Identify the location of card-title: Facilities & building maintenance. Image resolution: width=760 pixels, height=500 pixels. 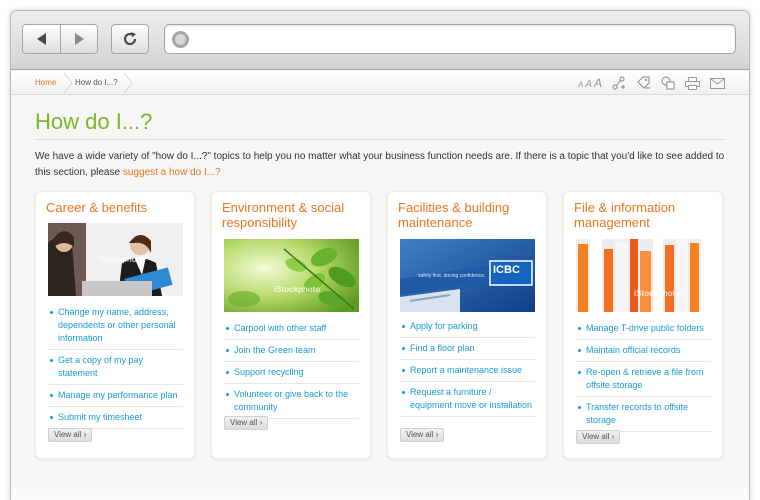
(470, 215).